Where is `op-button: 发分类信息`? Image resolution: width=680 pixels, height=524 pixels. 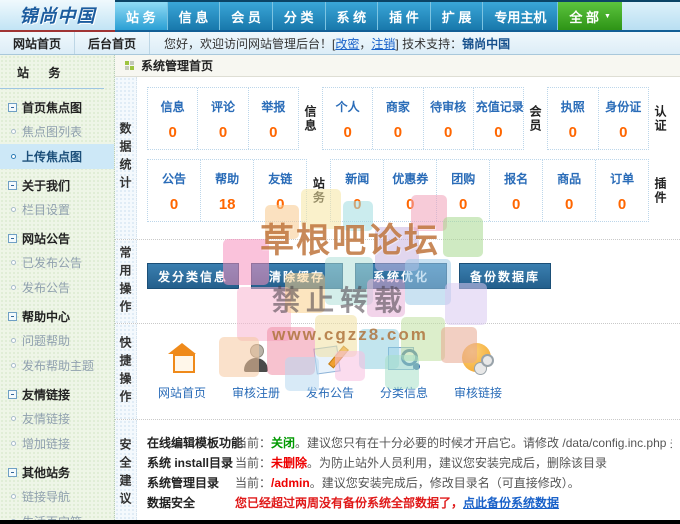 op-button: 发分类信息 is located at coordinates (193, 276).